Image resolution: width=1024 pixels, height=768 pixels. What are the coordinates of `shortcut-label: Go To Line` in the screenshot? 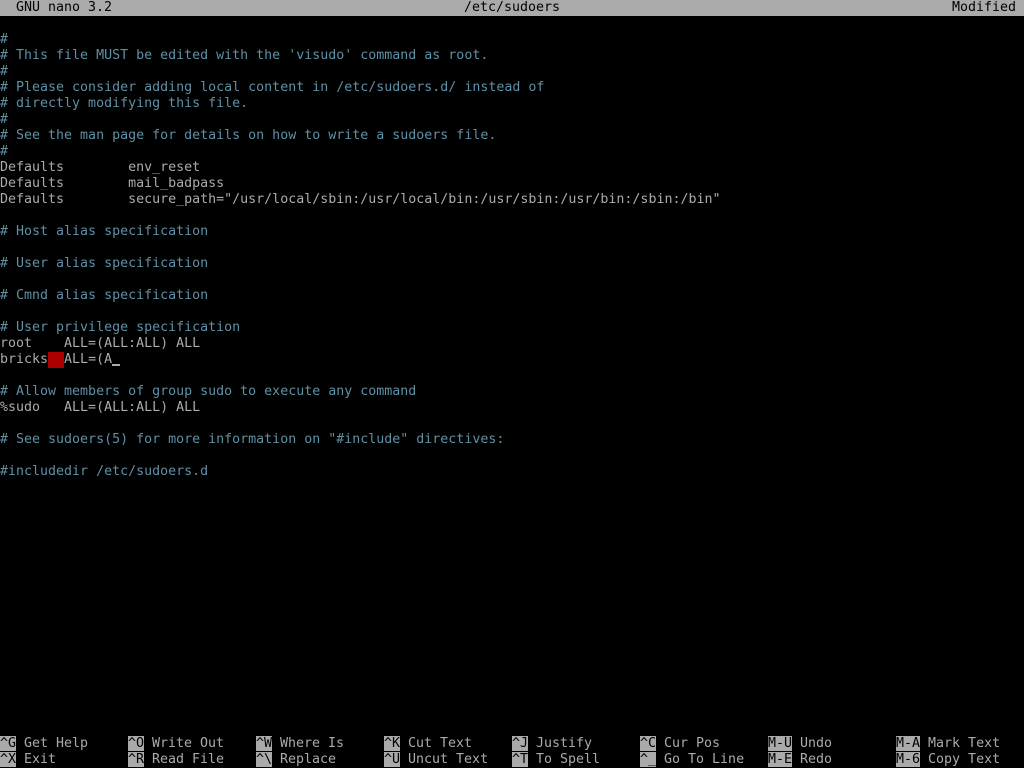 It's located at (704, 759).